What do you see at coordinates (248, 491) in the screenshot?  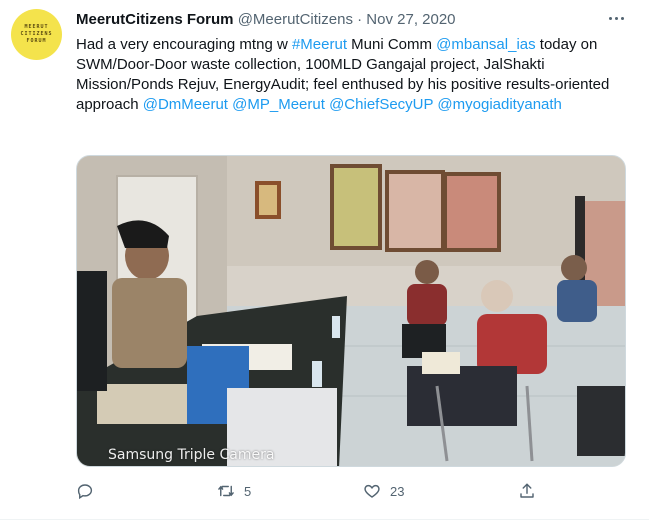 I see `retweet-count: 5` at bounding box center [248, 491].